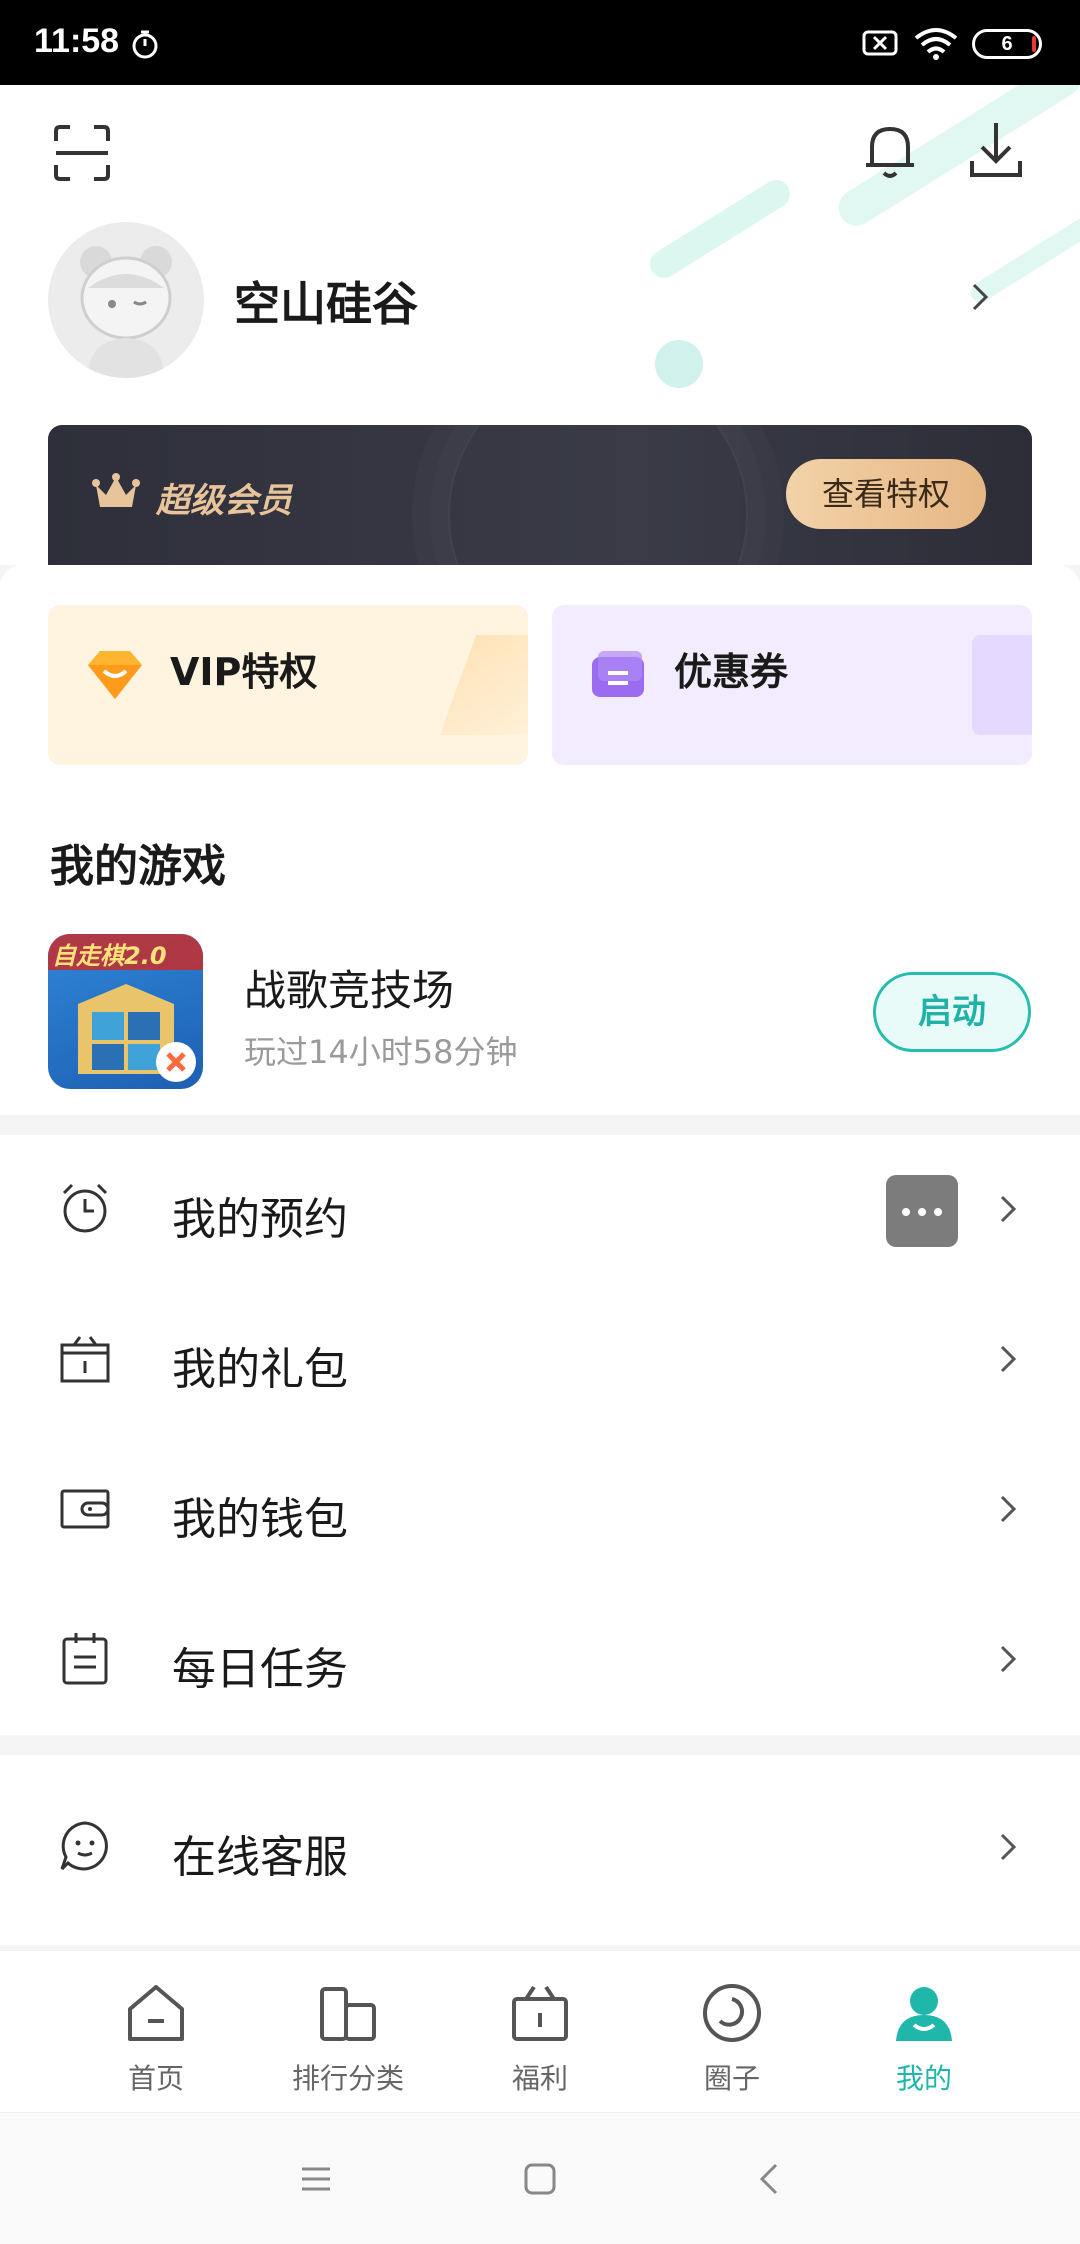 The height and width of the screenshot is (2244, 1080). What do you see at coordinates (349, 987) in the screenshot?
I see `game-name: 战歌竞技场` at bounding box center [349, 987].